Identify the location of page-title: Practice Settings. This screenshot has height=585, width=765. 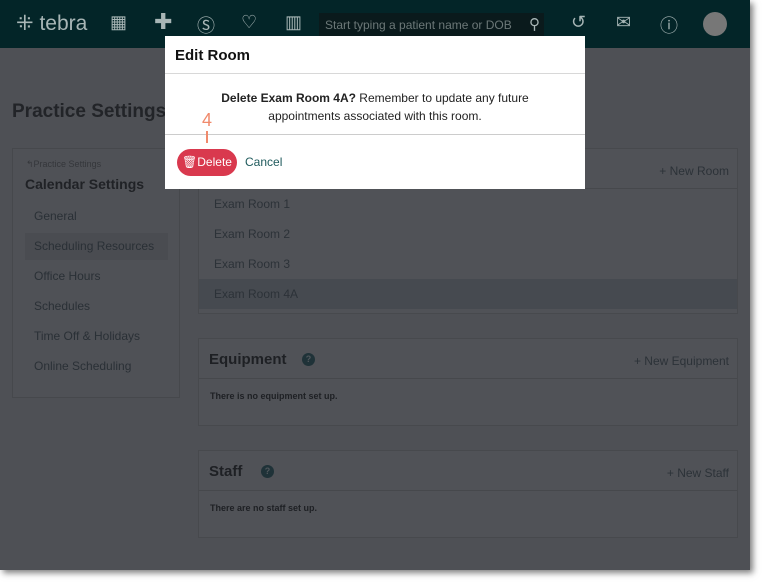
(89, 111).